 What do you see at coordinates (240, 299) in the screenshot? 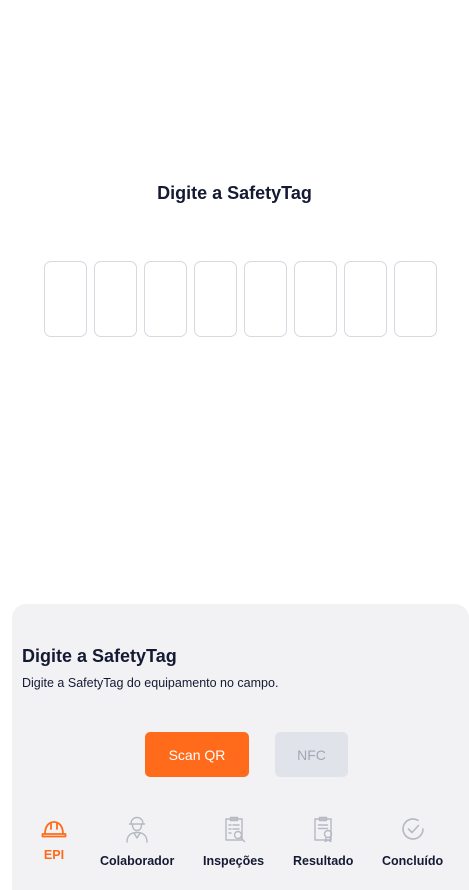
I see `safetytag-input-row` at bounding box center [240, 299].